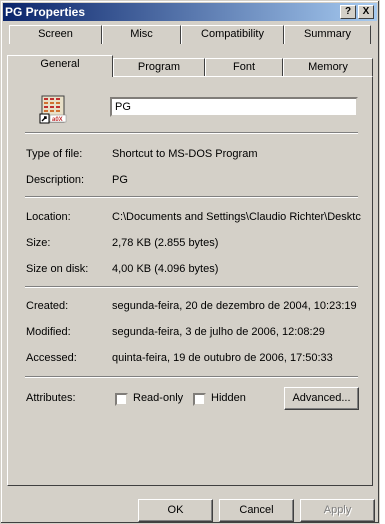 Image resolution: width=385 pixels, height=524 pixels. What do you see at coordinates (57, 120) in the screenshot?
I see `svg-text: a0X` at bounding box center [57, 120].